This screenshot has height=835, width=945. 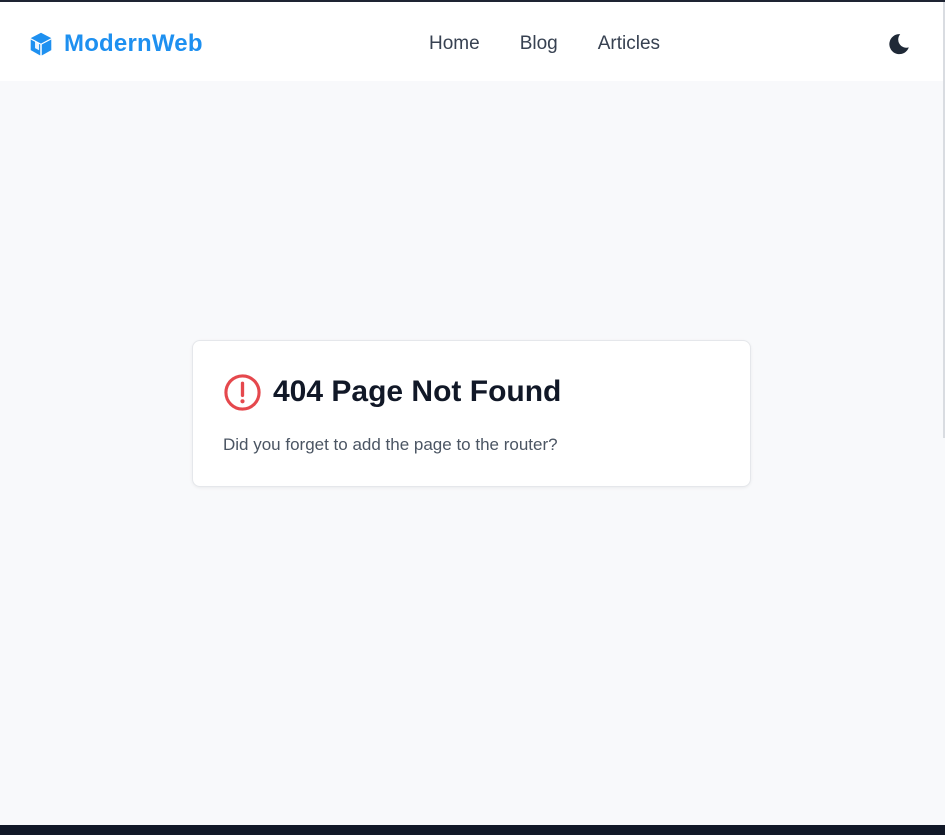 I want to click on bottom-bar, so click(x=472, y=830).